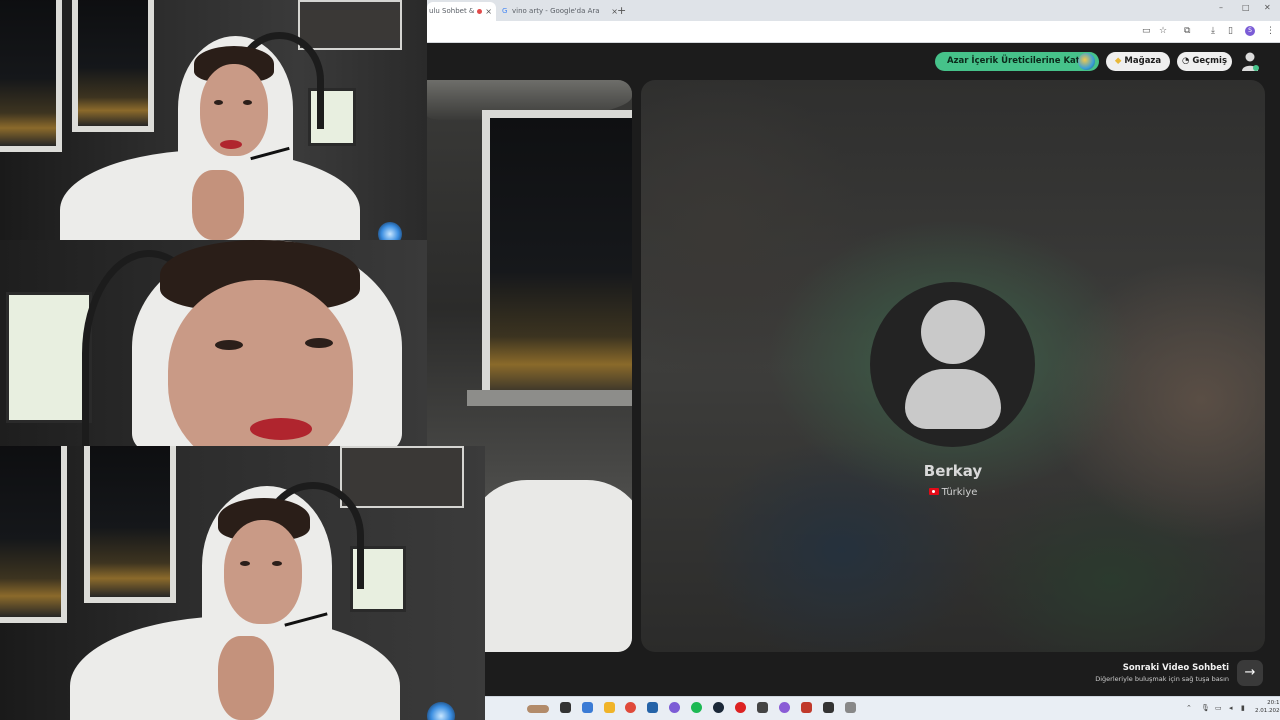 This screenshot has width=1280, height=720. I want to click on tab-close-icon: ×, so click(488, 11).